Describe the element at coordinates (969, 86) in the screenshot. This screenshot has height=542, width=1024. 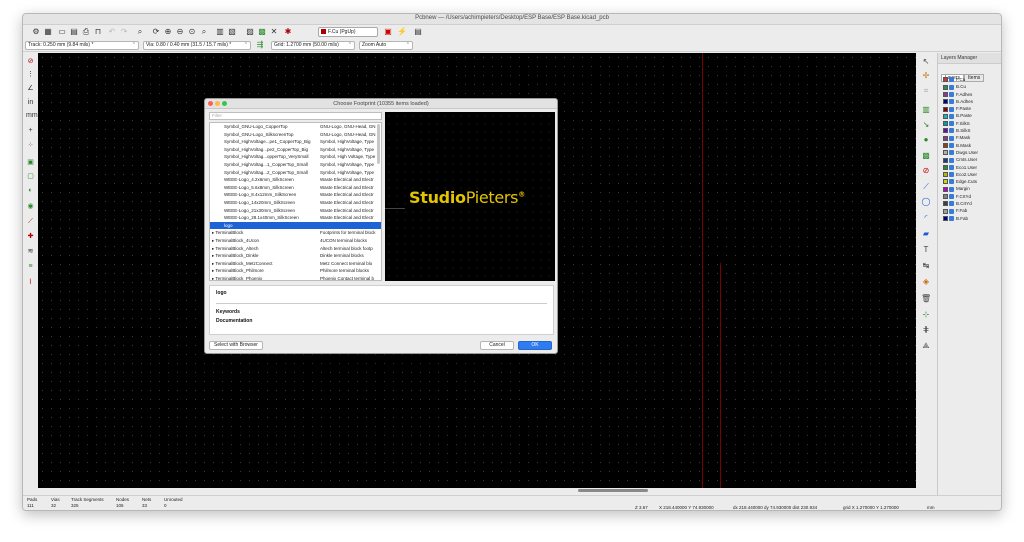
I see `layer-row: B.Cu` at that location.